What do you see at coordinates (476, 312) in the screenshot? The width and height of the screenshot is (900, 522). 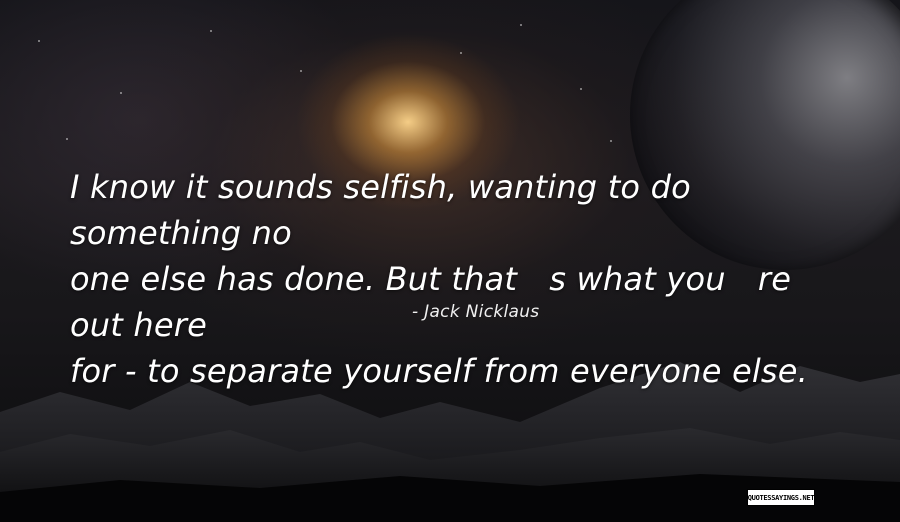 I see `quote-author: - Jack Nicklaus` at bounding box center [476, 312].